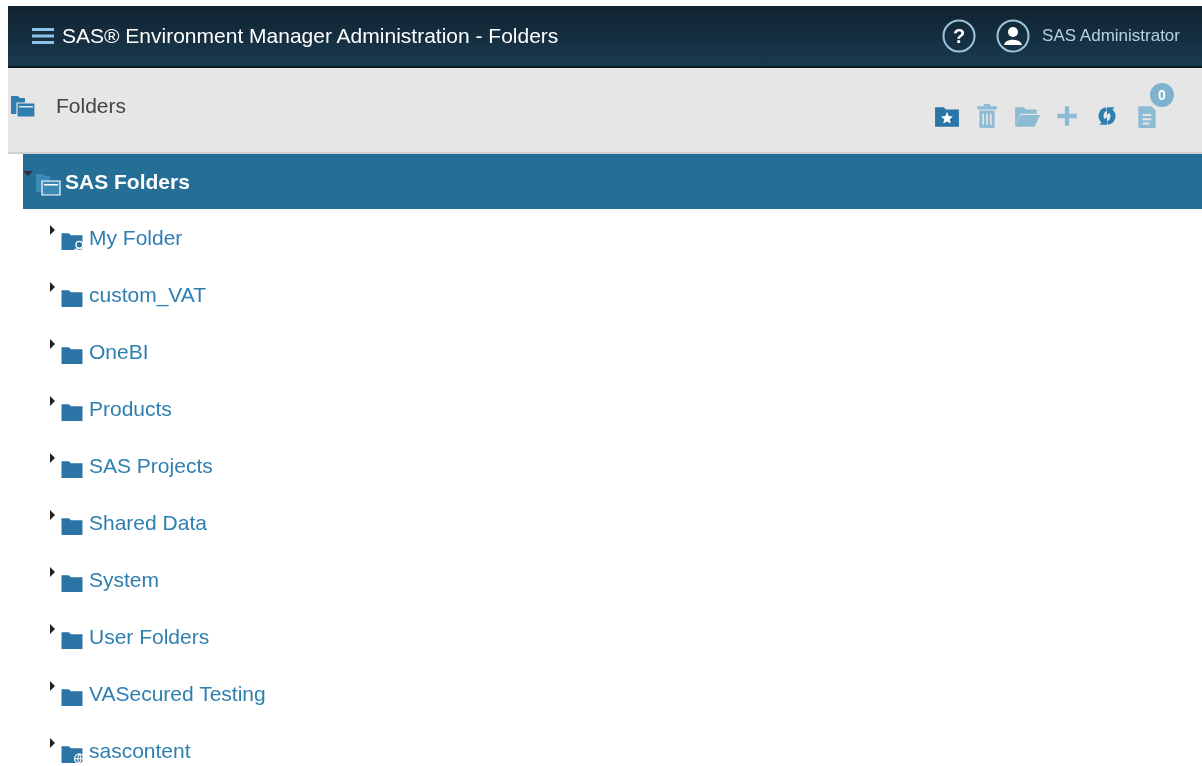  I want to click on folder-label: SAS Projects, so click(151, 465).